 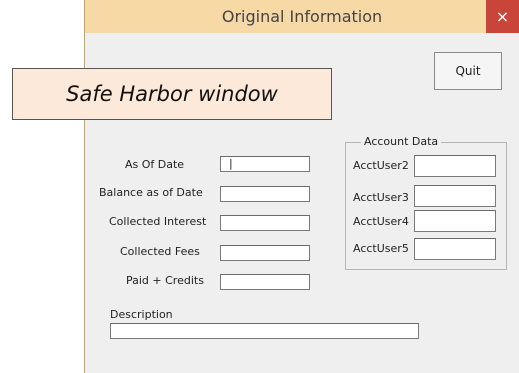 I want to click on balance-as-of-date-label: Balance as of Date, so click(x=151, y=192).